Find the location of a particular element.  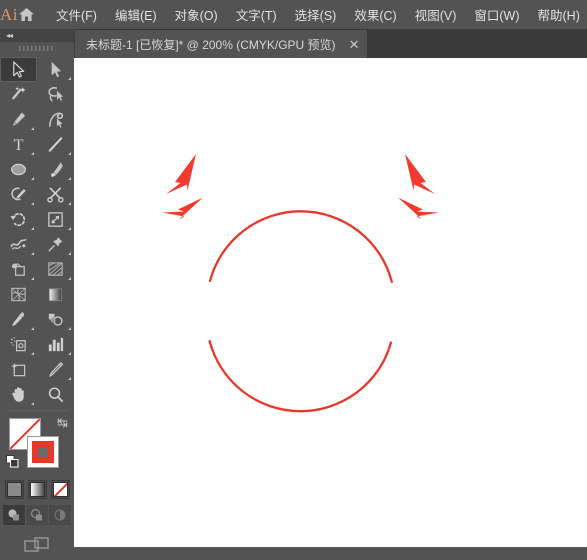

none-swatch-icon is located at coordinates (60, 489).